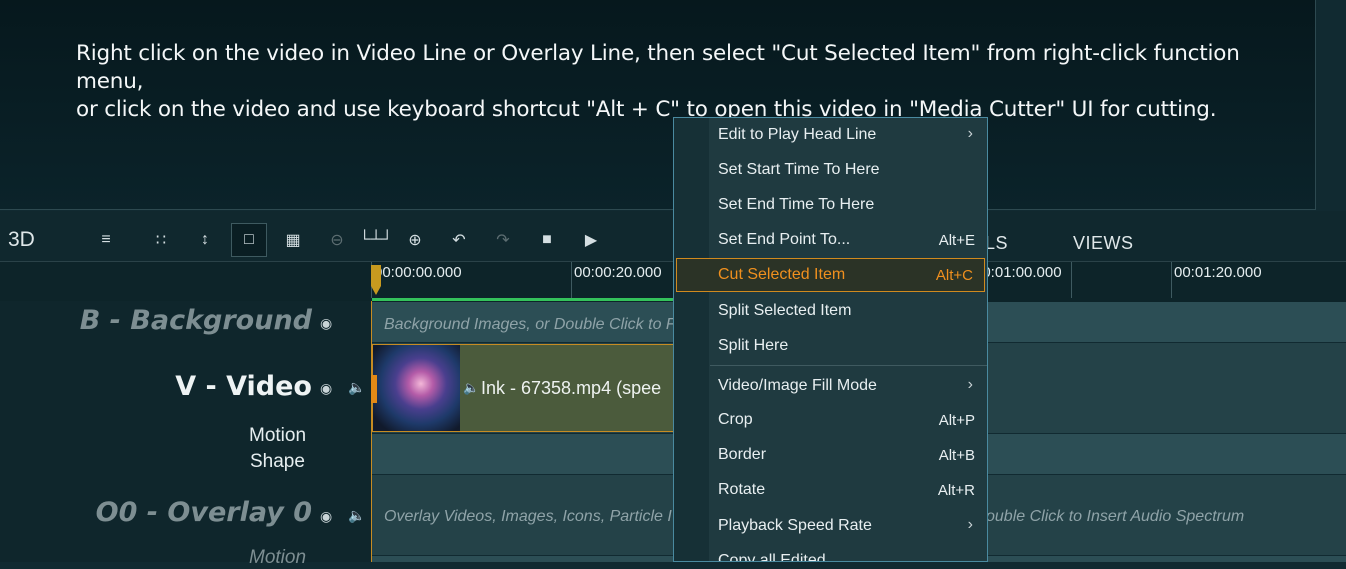 This screenshot has height=569, width=1346. What do you see at coordinates (1115, 516) in the screenshot?
I see `overlay-hint-right: ouble Click to Insert Audio Spectrum` at bounding box center [1115, 516].